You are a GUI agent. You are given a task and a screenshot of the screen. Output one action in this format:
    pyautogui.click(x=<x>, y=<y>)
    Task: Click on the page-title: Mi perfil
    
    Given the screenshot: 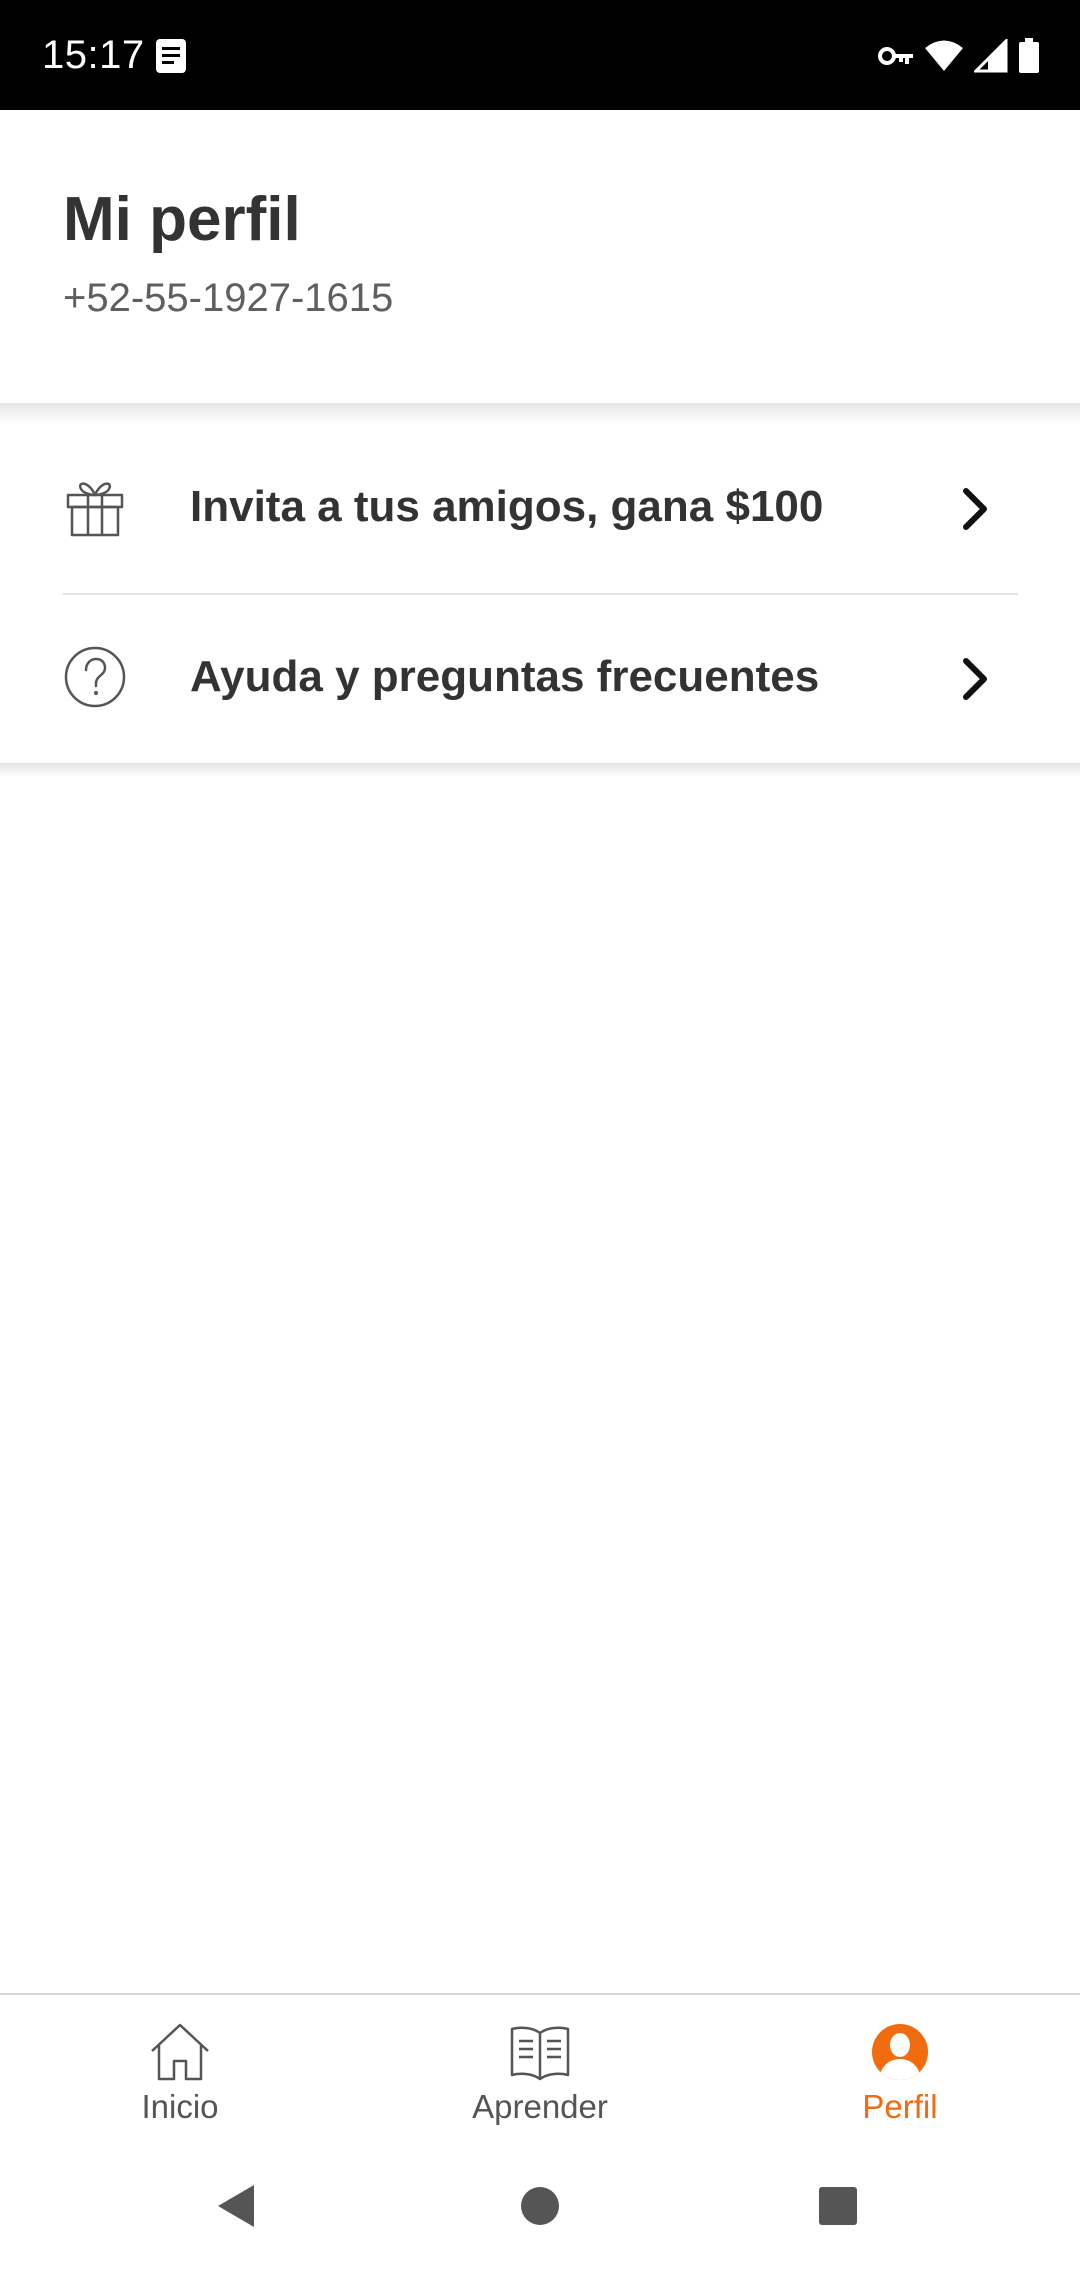 What is the action you would take?
    pyautogui.click(x=182, y=219)
    